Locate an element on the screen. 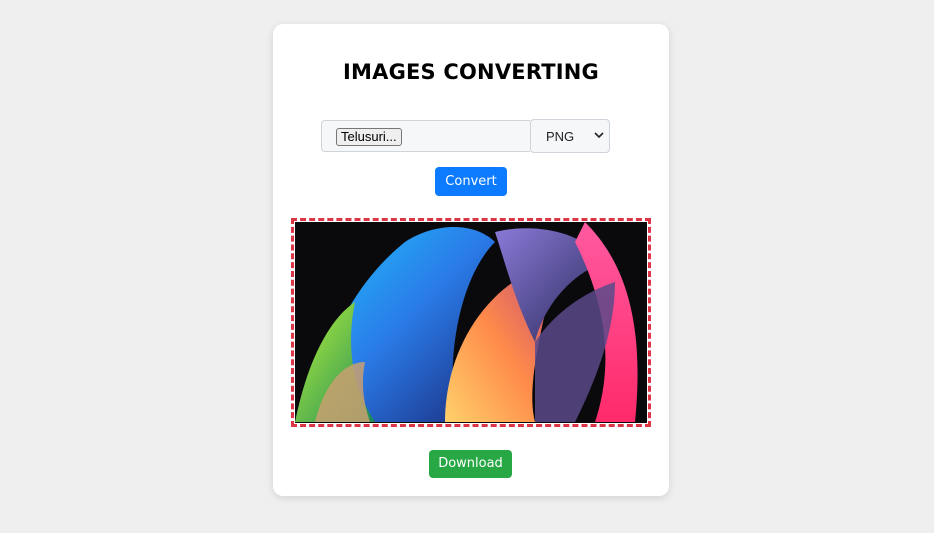 Image resolution: width=934 pixels, height=533 pixels. download-button: Download is located at coordinates (470, 464).